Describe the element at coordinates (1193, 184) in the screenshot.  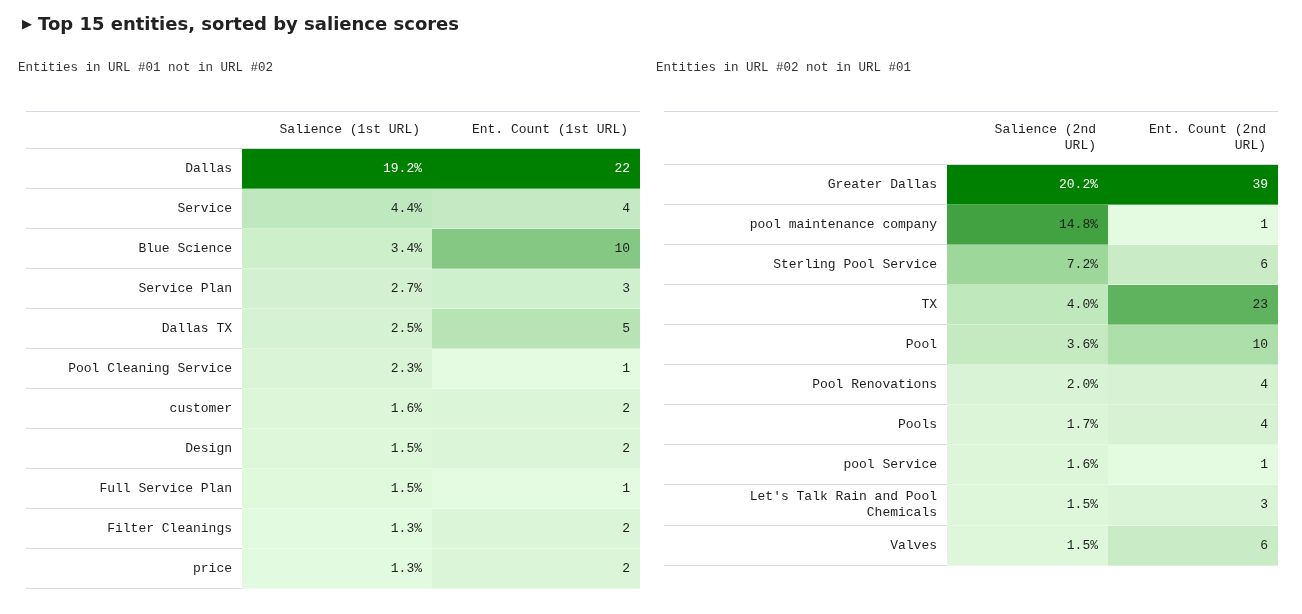
I see `count-cell: 39` at that location.